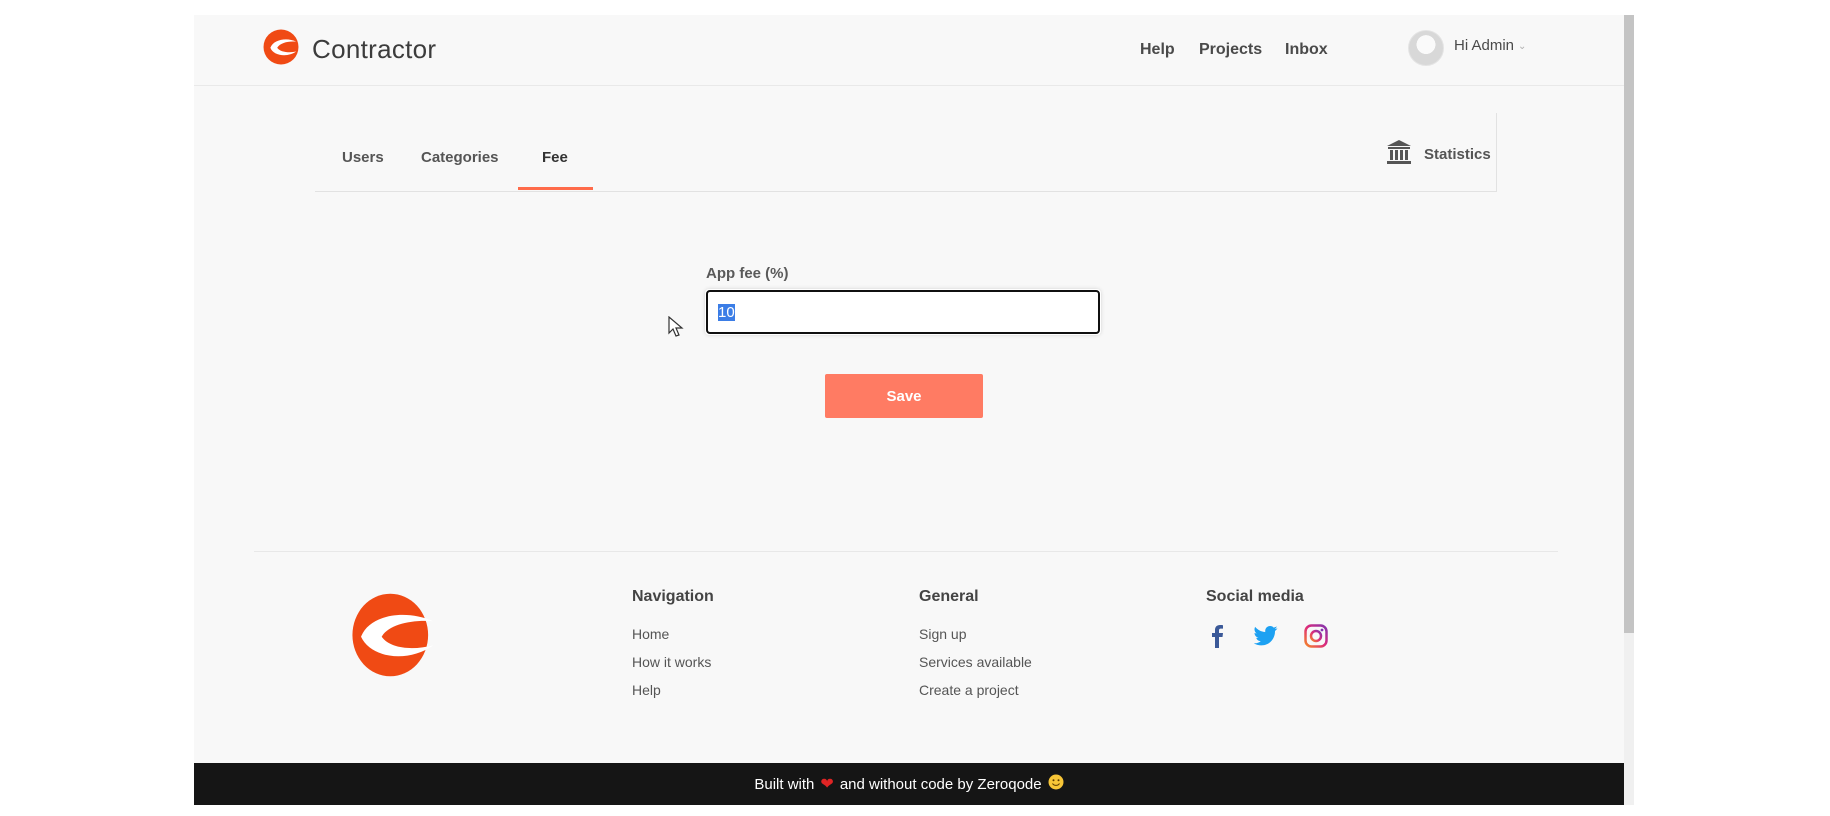  I want to click on statistics-link: Statistics, so click(1438, 154).